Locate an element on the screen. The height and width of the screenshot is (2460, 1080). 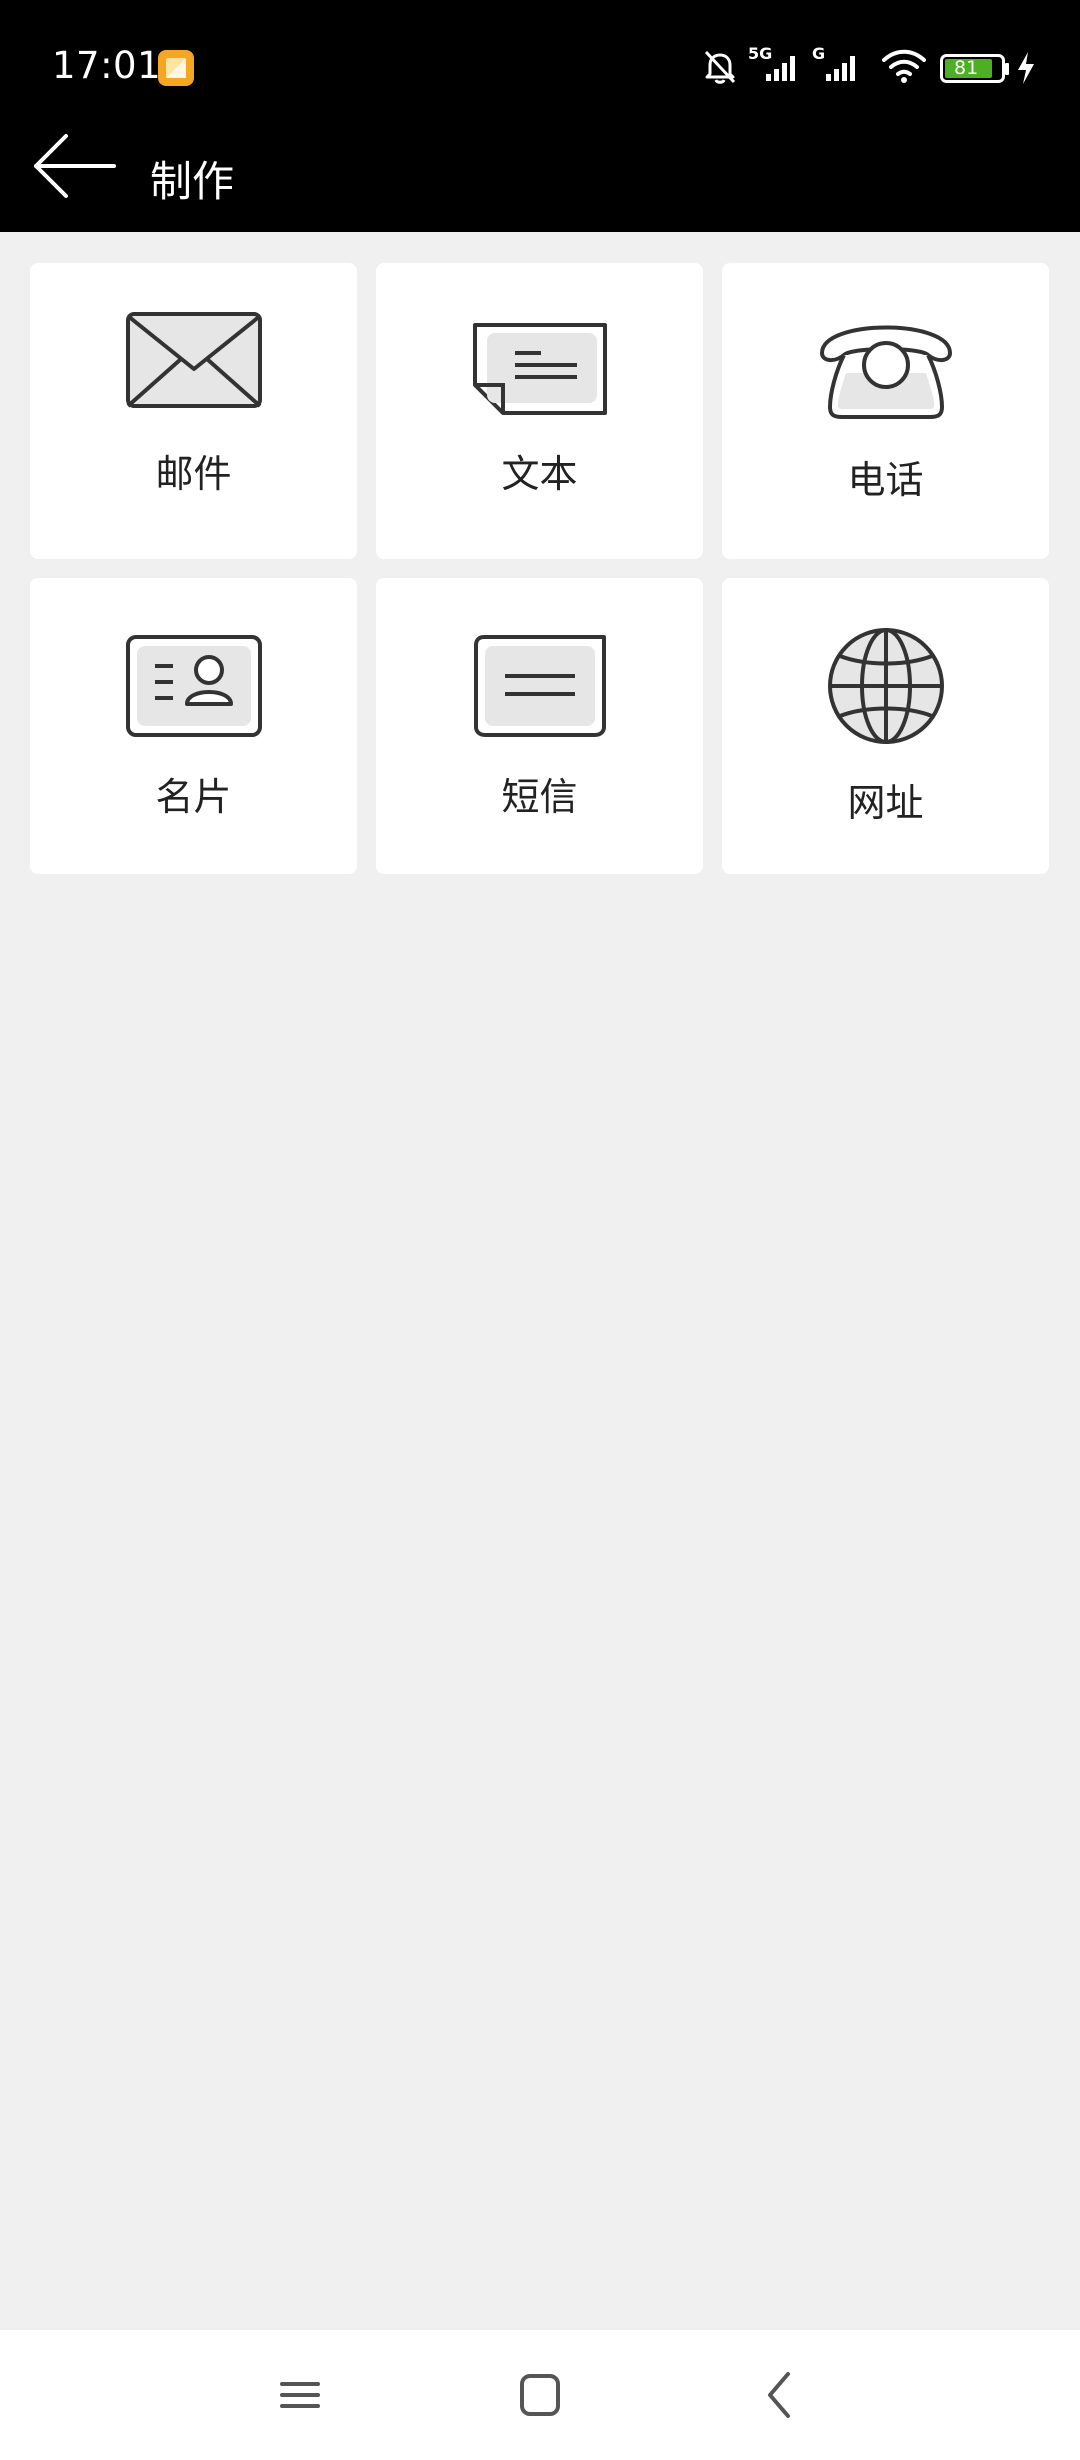
grid-card-label: 网址 is located at coordinates (885, 803).